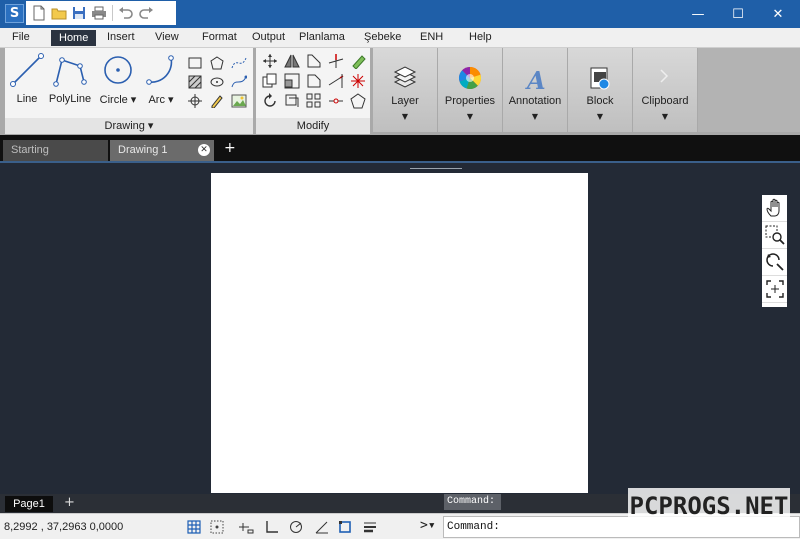 The height and width of the screenshot is (539, 800). What do you see at coordinates (774, 235) in the screenshot?
I see `zoom-window-icon` at bounding box center [774, 235].